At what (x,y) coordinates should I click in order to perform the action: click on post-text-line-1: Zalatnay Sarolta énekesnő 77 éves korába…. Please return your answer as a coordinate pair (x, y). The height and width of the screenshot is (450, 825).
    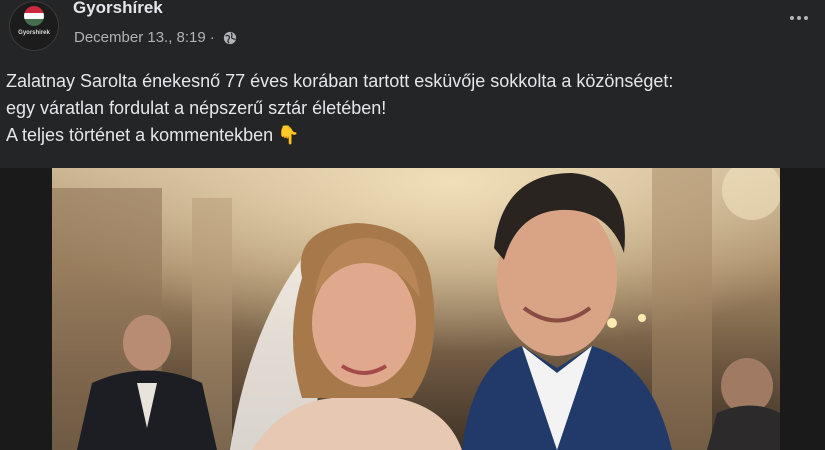
    Looking at the image, I should click on (340, 81).